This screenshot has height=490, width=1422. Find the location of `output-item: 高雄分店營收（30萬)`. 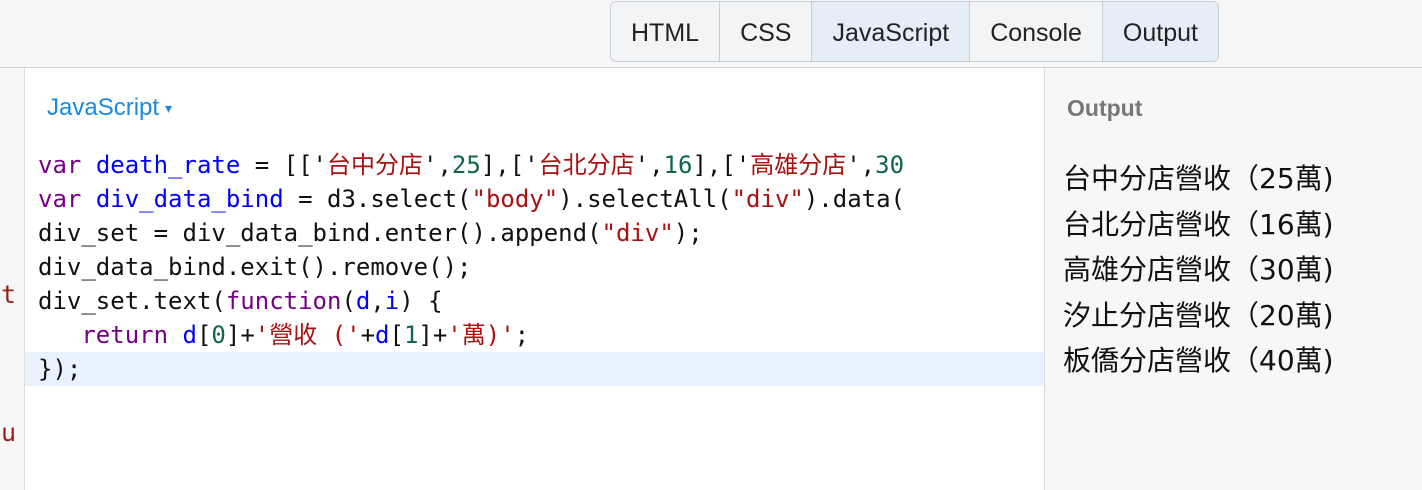

output-item: 高雄分店營收（30萬) is located at coordinates (1198, 269).